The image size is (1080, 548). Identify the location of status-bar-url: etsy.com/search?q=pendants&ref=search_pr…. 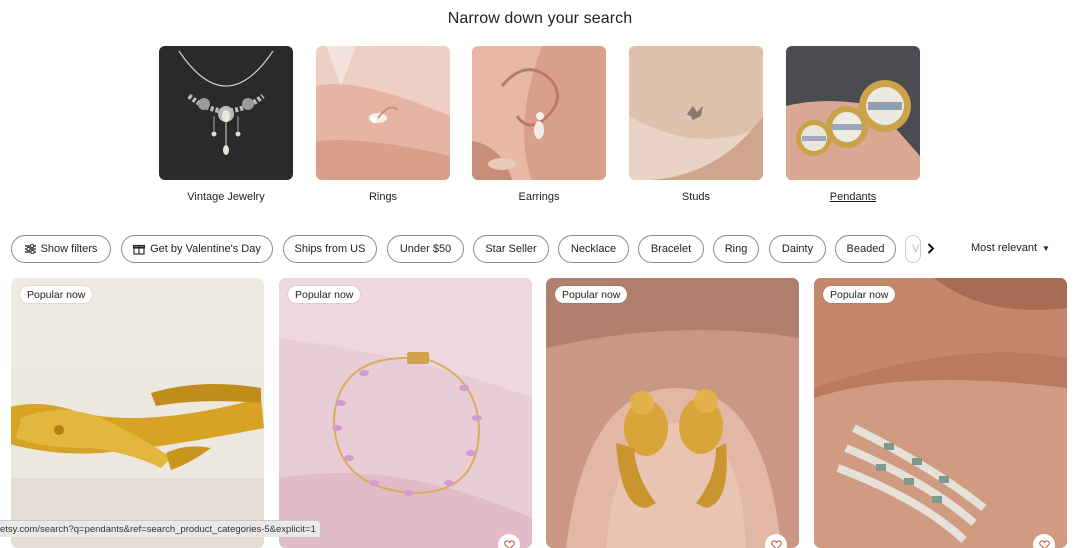
(160, 528).